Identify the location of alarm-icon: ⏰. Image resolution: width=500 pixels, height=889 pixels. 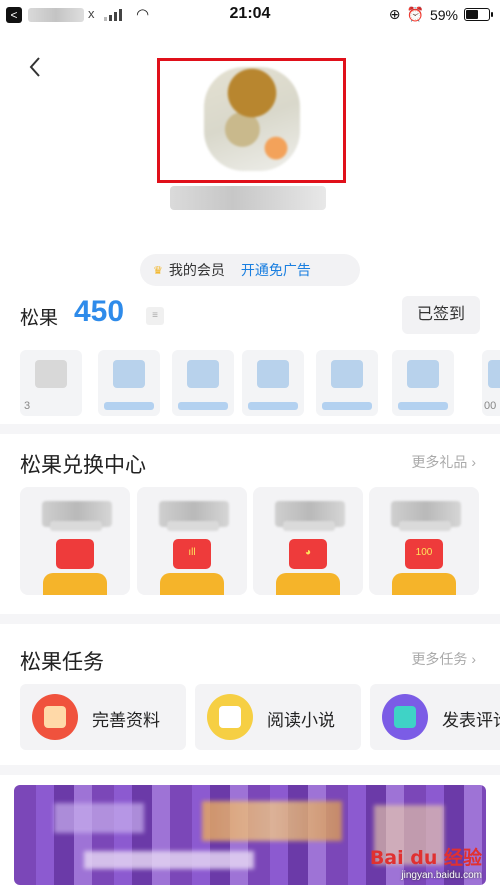
(415, 14).